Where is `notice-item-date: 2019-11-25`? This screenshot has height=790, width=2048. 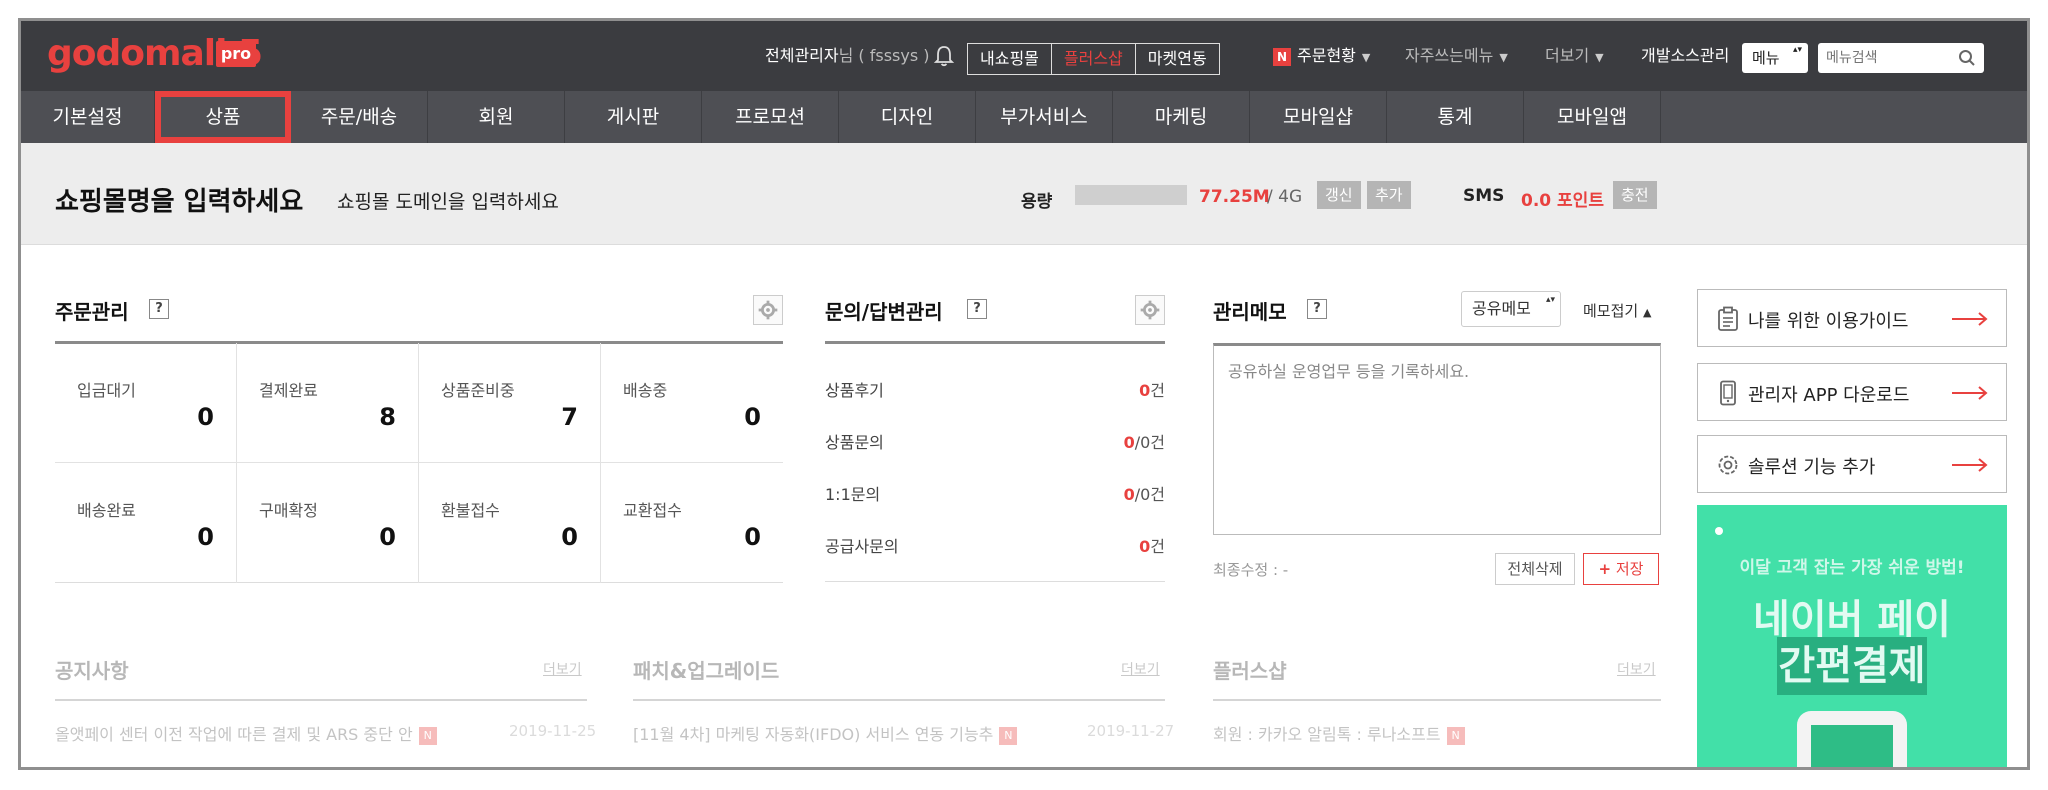 notice-item-date: 2019-11-25 is located at coordinates (553, 731).